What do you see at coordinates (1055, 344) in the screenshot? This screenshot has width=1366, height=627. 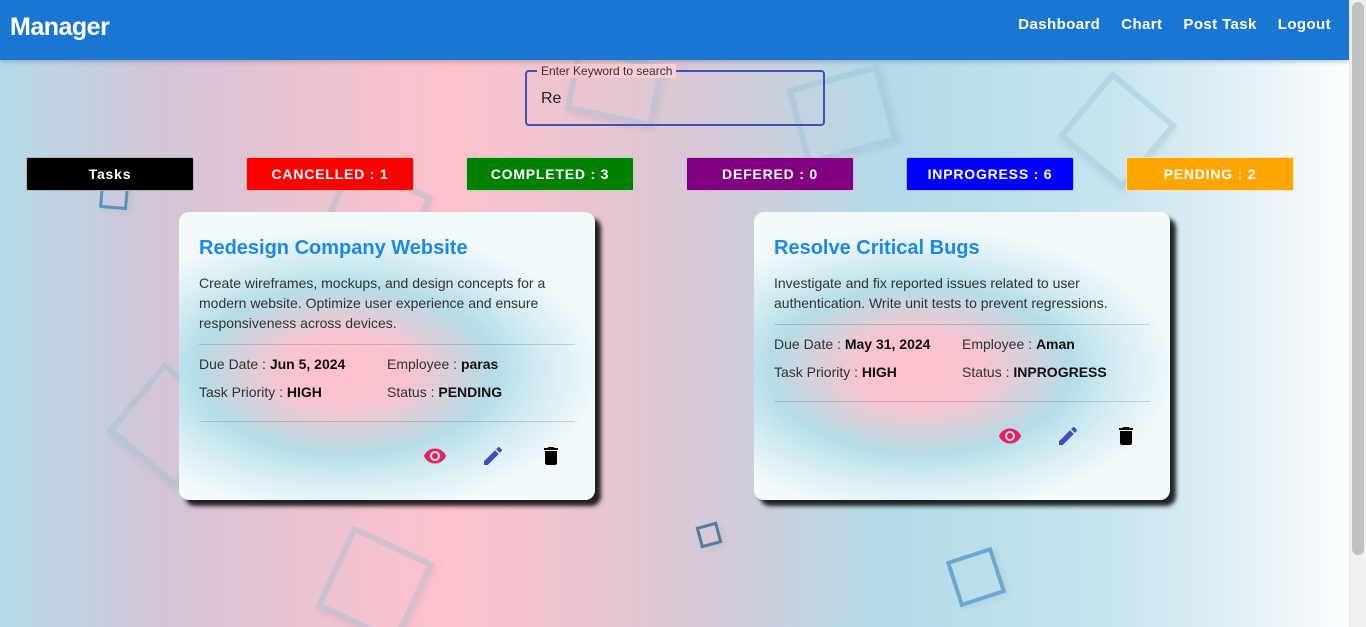 I see `employee-value: Aman` at bounding box center [1055, 344].